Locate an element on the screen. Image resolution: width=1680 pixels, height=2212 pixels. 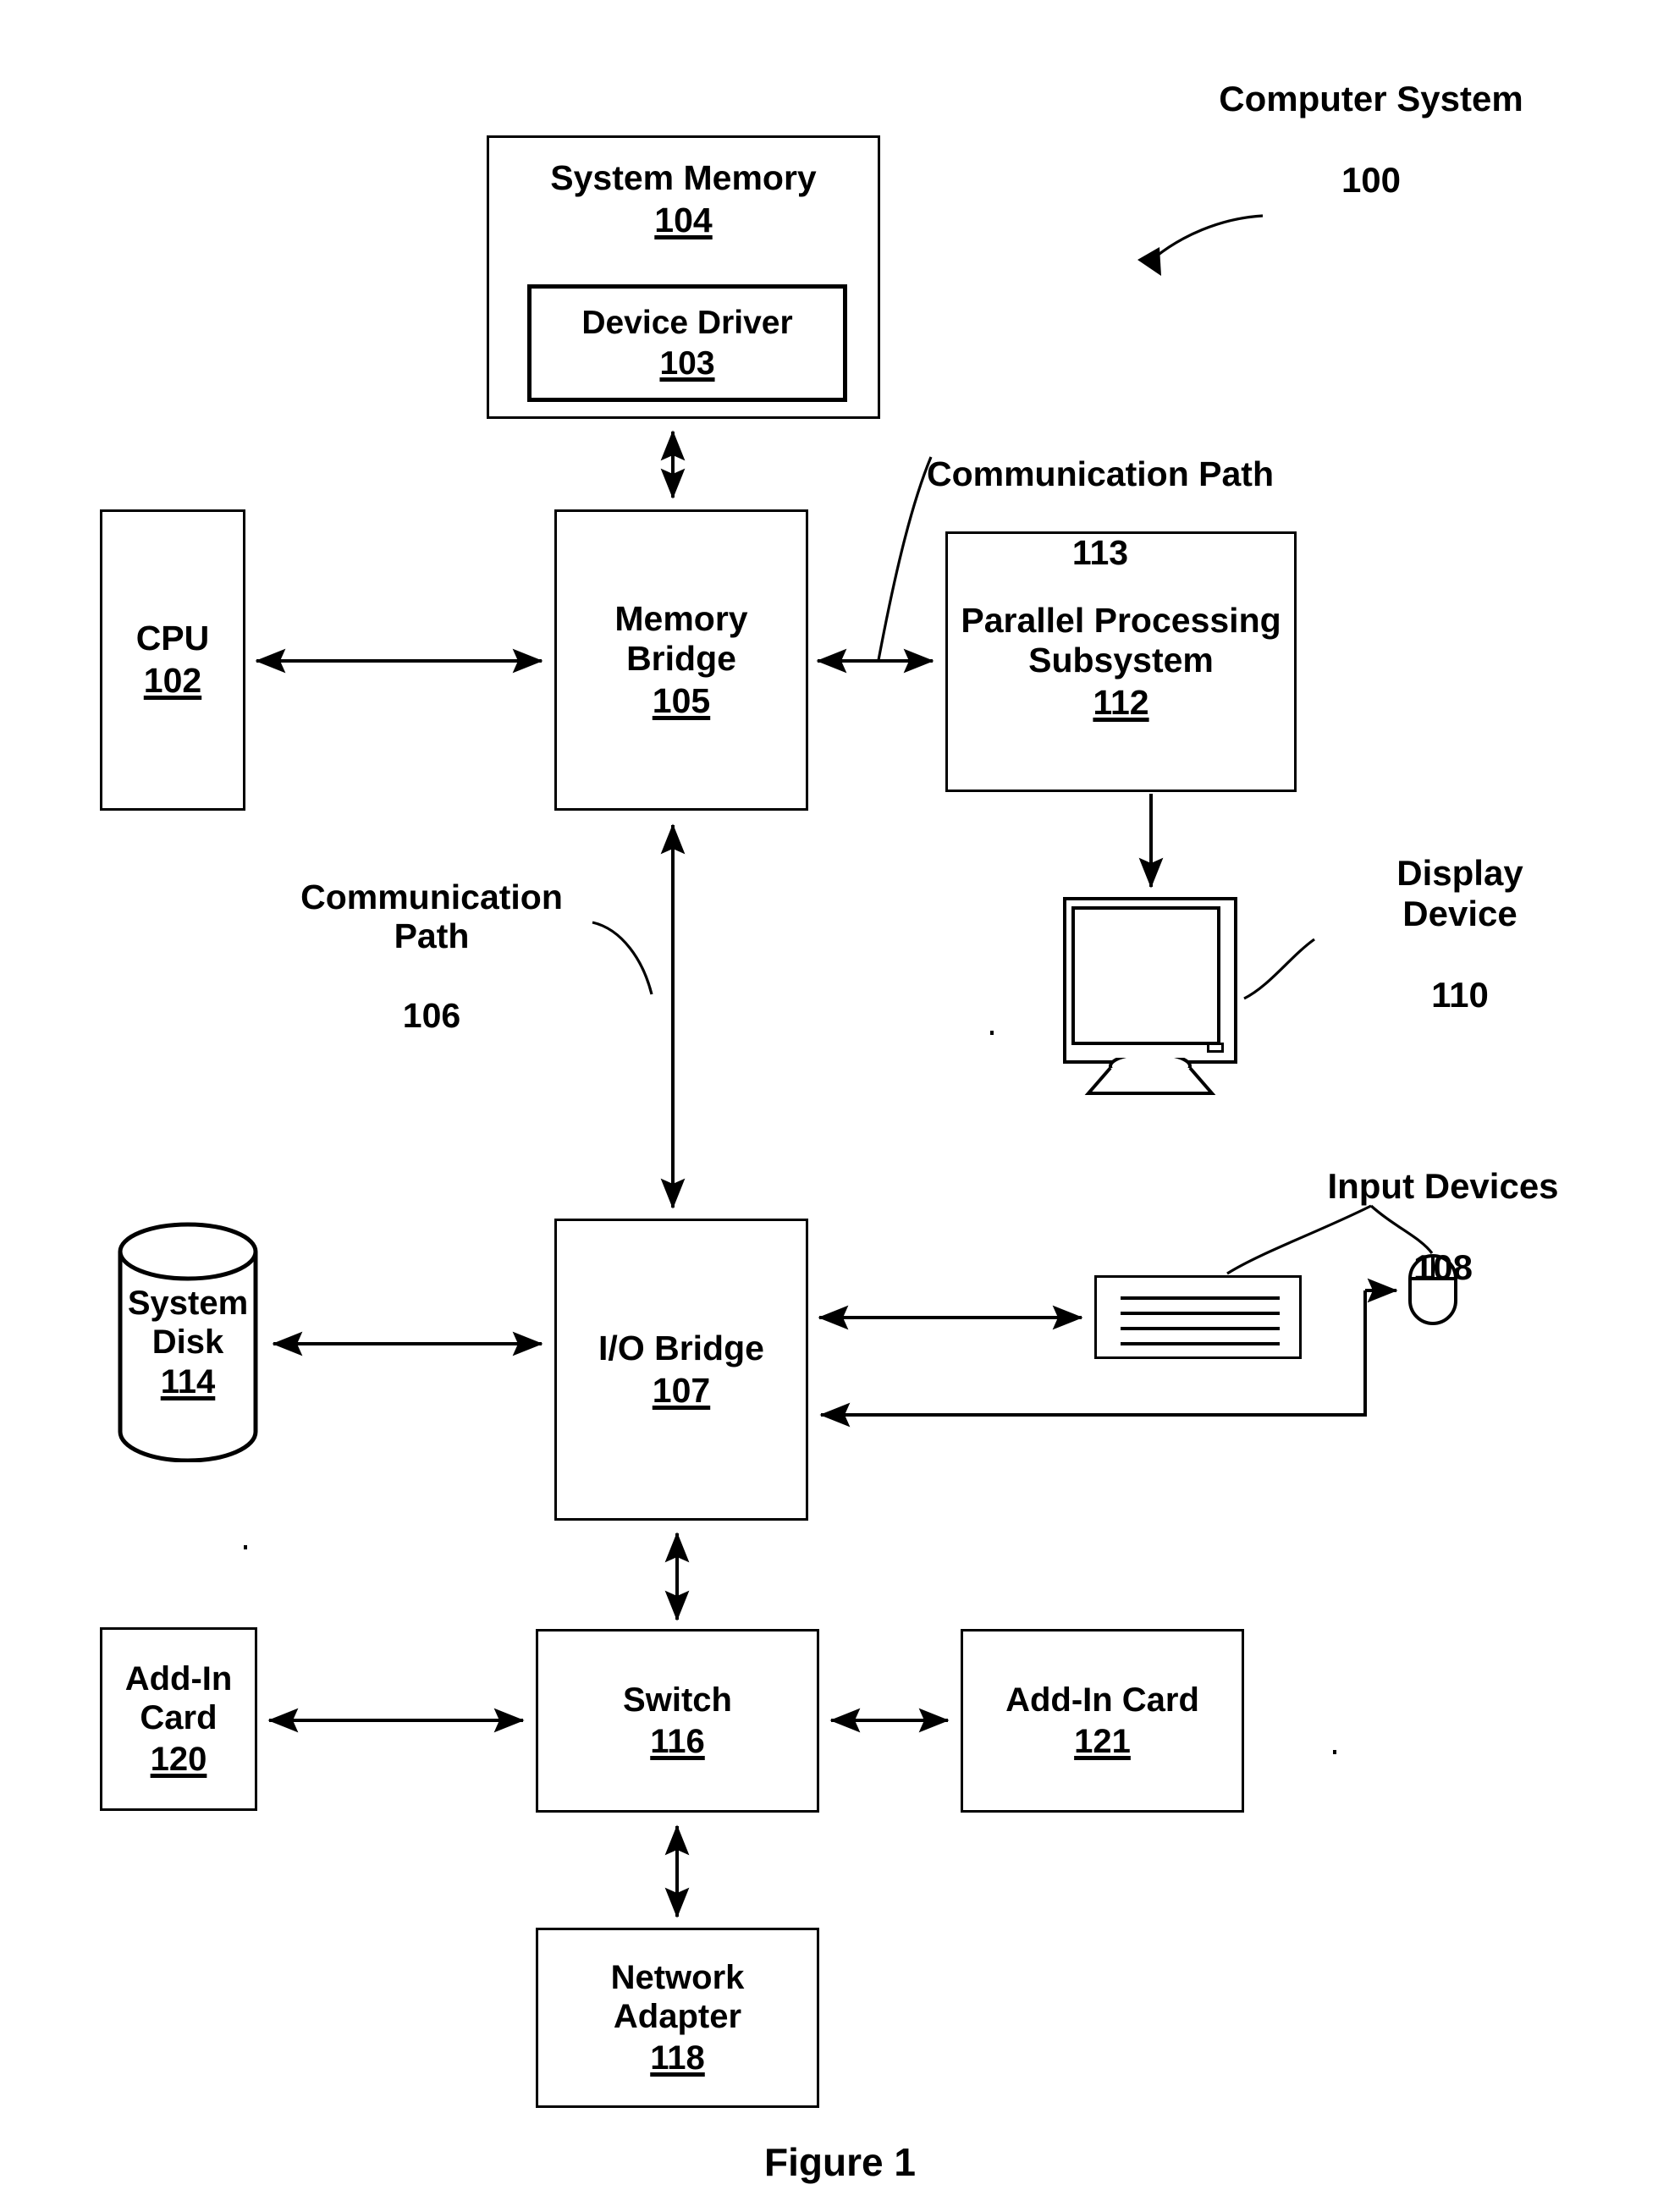
node-io-bridge: I/O Bridge 107 is located at coordinates (681, 1370).